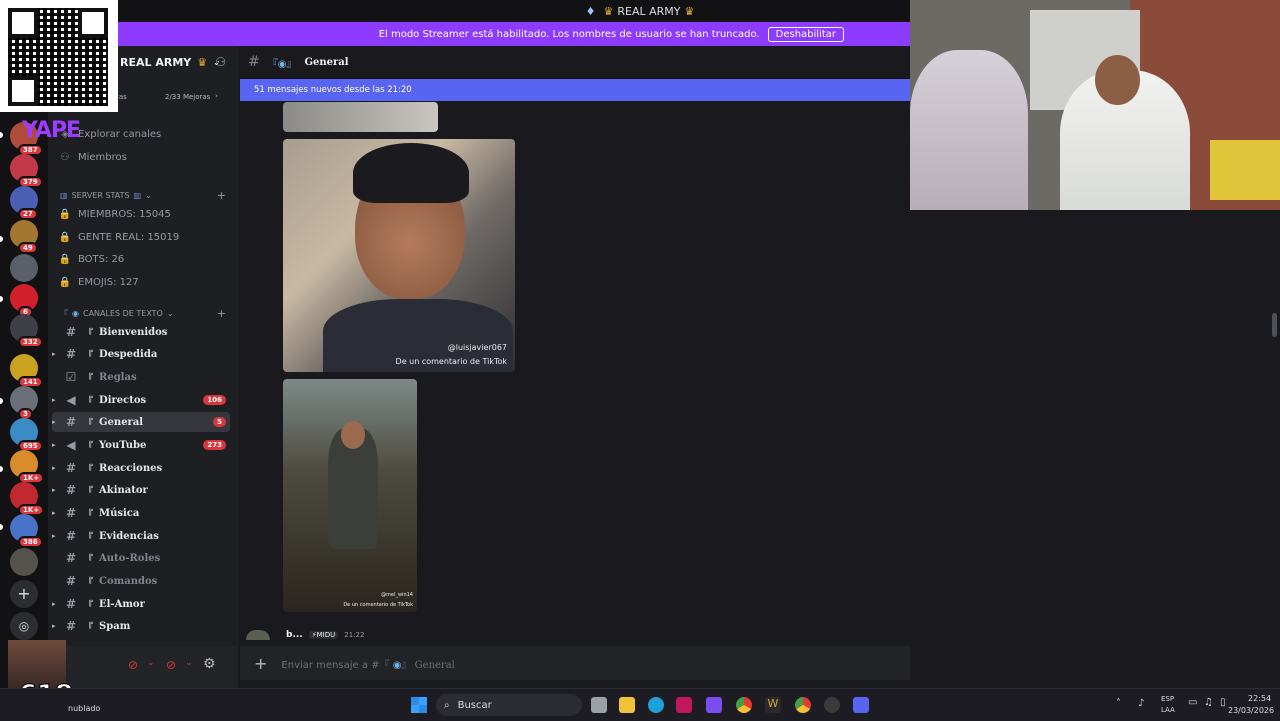 The image size is (1280, 721). Describe the element at coordinates (773, 705) in the screenshot. I see `app-icon: W` at that location.